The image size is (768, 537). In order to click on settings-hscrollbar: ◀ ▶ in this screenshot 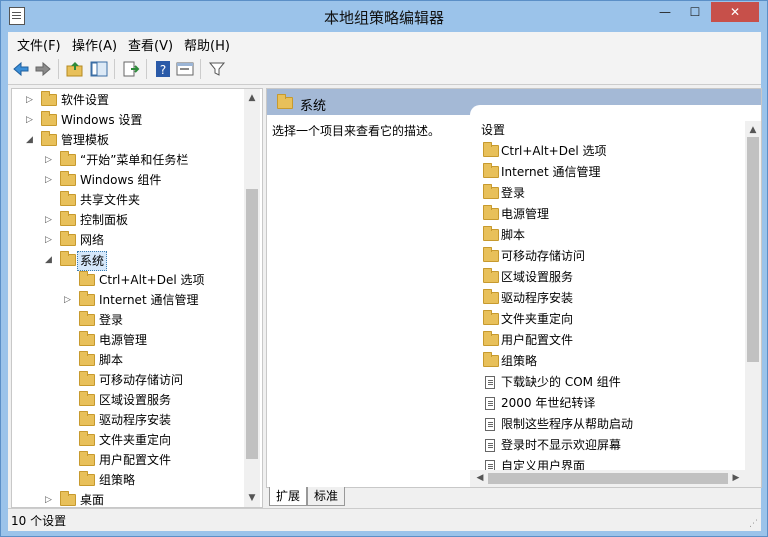, I will do `click(615, 478)`.